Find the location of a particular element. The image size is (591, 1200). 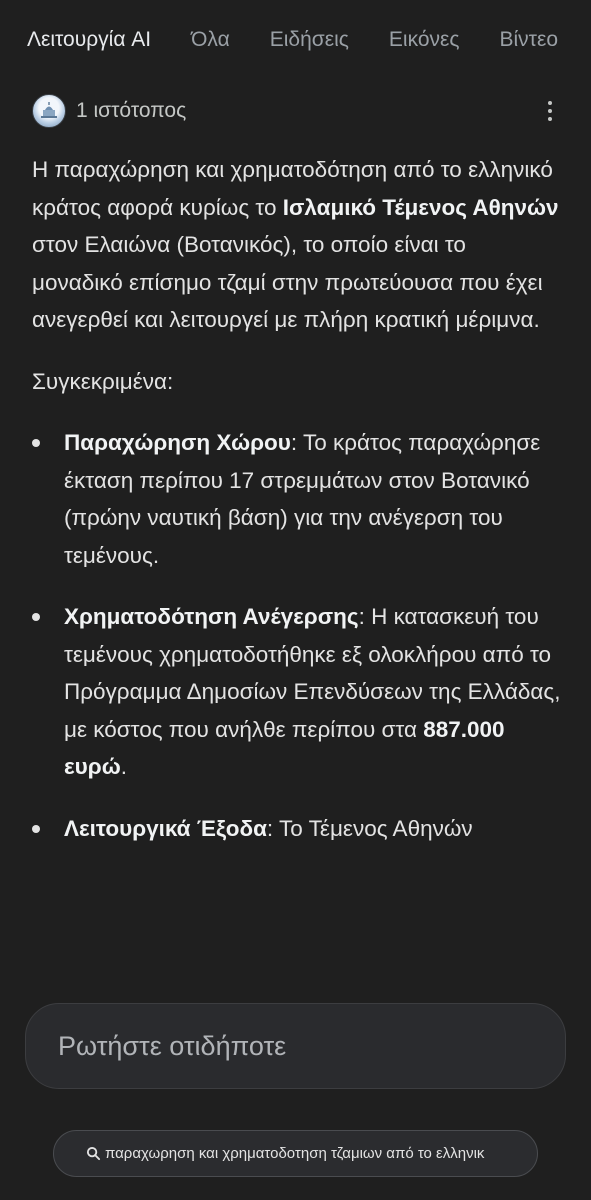

tab-news: Ειδήσεις is located at coordinates (309, 40).